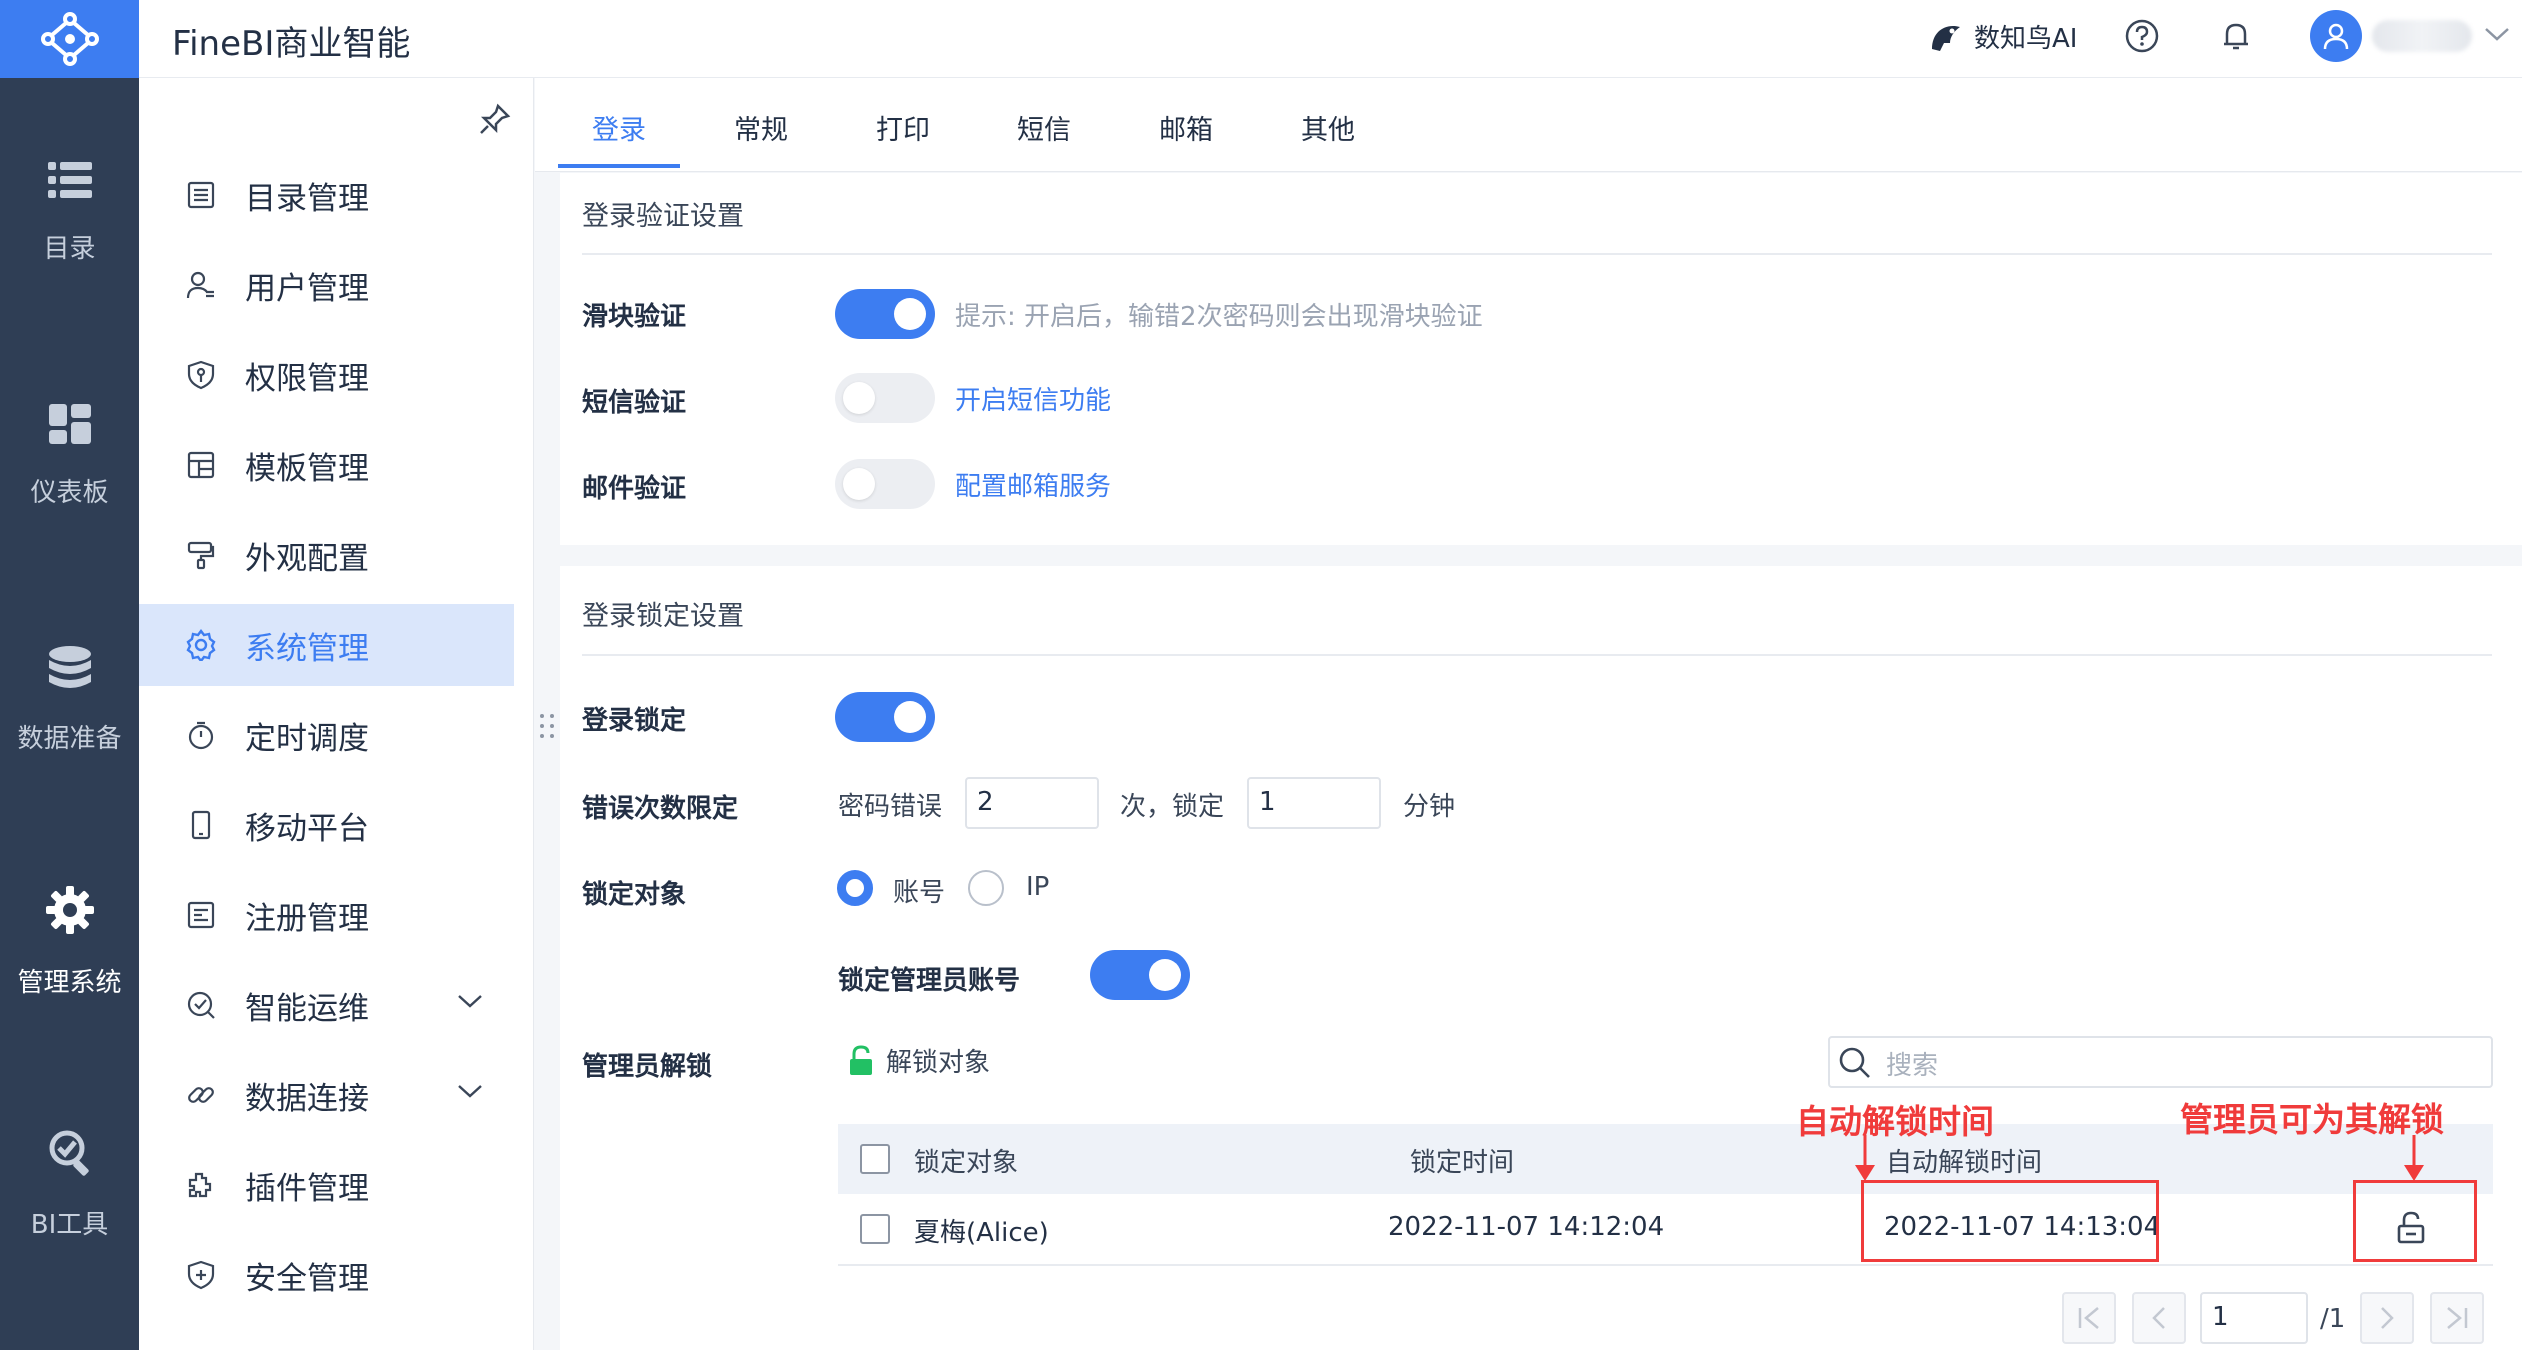 The image size is (2522, 1350). I want to click on paint-roller-icon, so click(201, 555).